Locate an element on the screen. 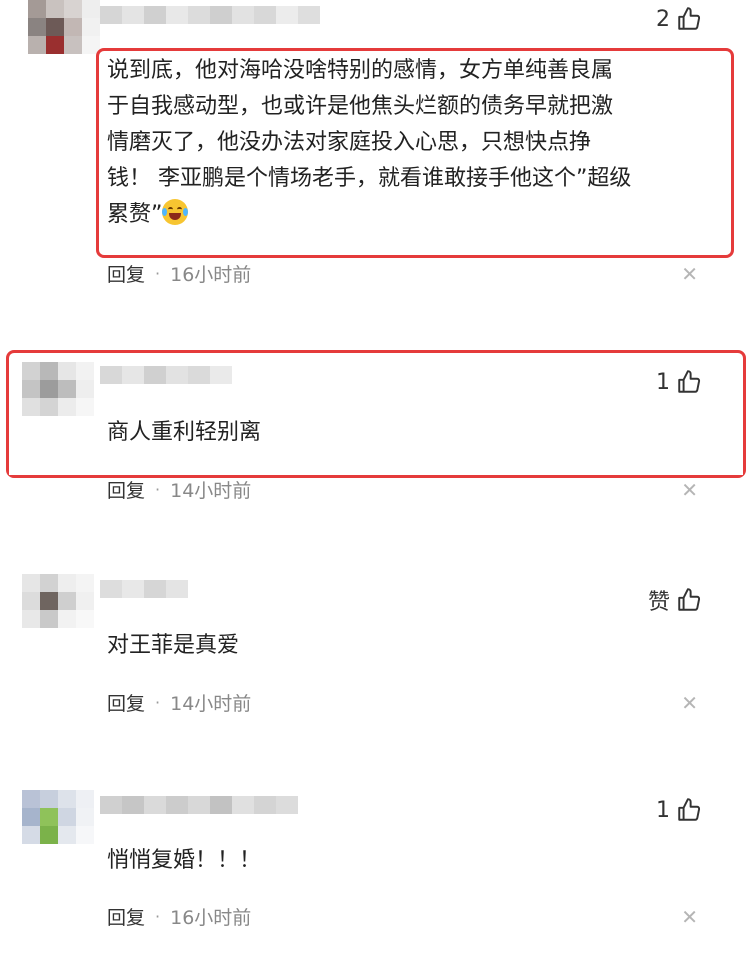 This screenshot has height=962, width=750. like-button: 2 is located at coordinates (679, 19).